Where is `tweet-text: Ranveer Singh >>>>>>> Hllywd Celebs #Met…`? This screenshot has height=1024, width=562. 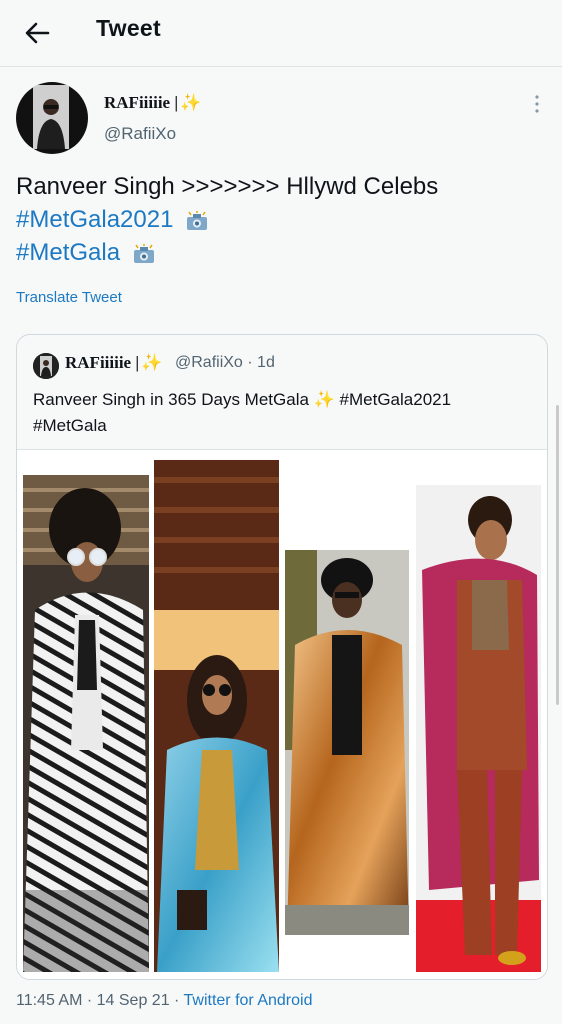 tweet-text: Ranveer Singh >>>>>>> Hllywd Celebs #Met… is located at coordinates (281, 219).